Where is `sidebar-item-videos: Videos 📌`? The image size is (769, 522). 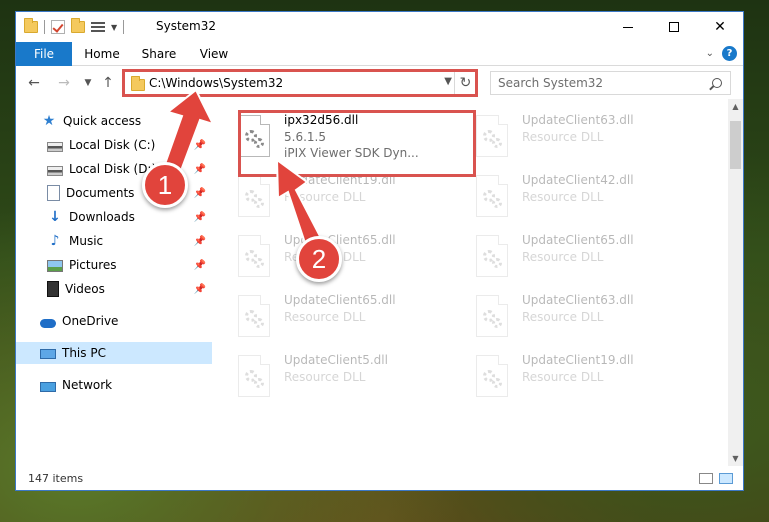 sidebar-item-videos: Videos 📌 is located at coordinates (114, 289).